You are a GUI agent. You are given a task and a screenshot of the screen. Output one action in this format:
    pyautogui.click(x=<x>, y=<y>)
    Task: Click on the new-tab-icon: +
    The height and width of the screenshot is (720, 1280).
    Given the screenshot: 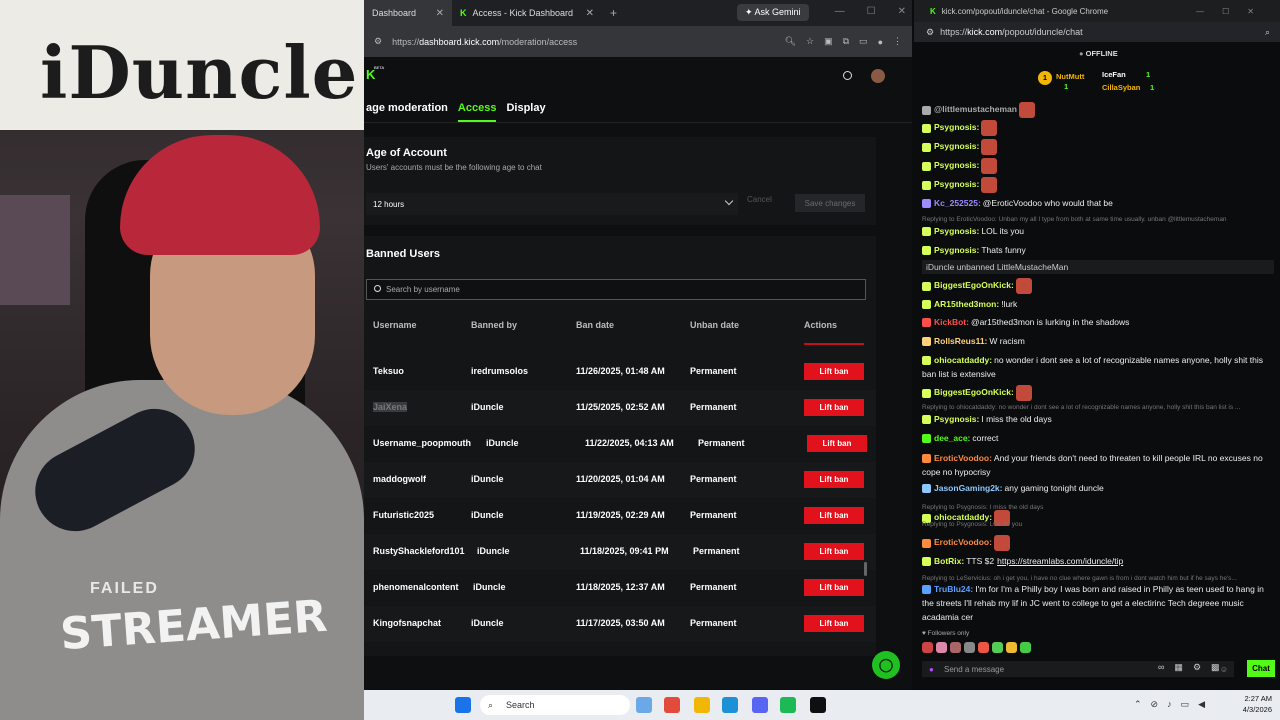 What is the action you would take?
    pyautogui.click(x=613, y=13)
    